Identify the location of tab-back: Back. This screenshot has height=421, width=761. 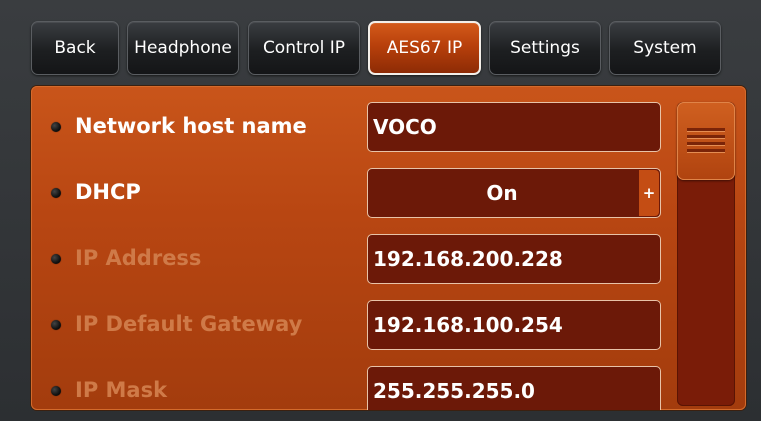
(75, 48).